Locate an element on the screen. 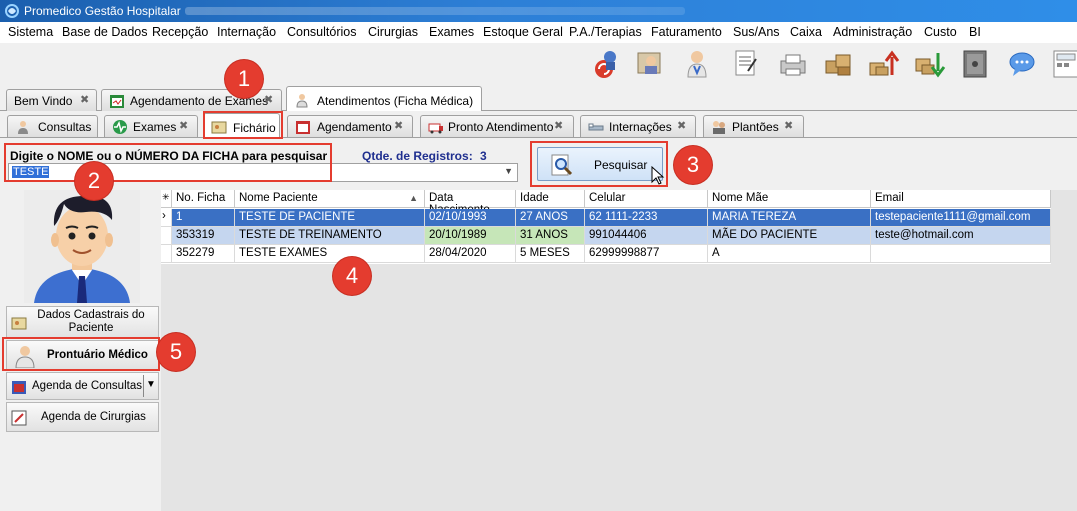 The height and width of the screenshot is (511, 1077). tab-bem-vindo: Bem Vindo ✖ is located at coordinates (51, 100).